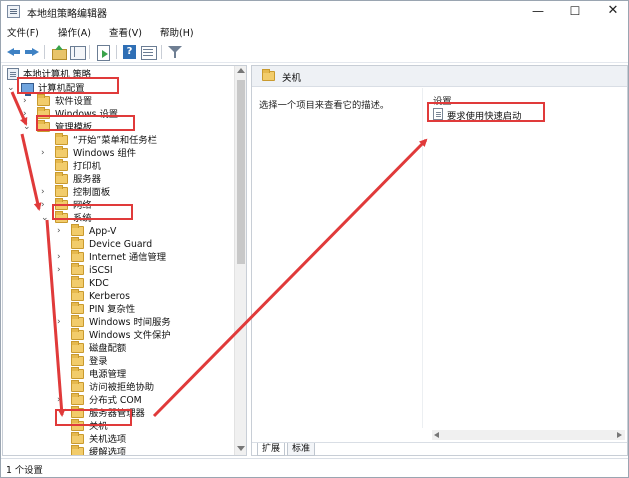 Image resolution: width=629 pixels, height=478 pixels. Describe the element at coordinates (92, 192) in the screenshot. I see `tree-item-label: 控制面板` at that location.